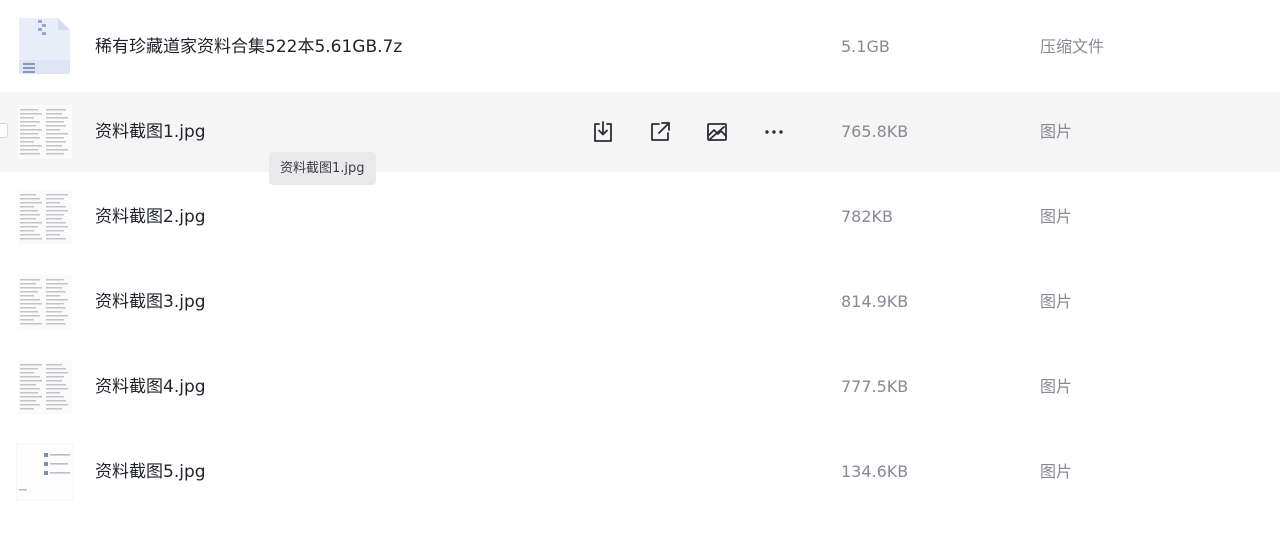 This screenshot has height=541, width=1280. Describe the element at coordinates (150, 132) in the screenshot. I see `file-name: 资料截图1.jpg` at that location.